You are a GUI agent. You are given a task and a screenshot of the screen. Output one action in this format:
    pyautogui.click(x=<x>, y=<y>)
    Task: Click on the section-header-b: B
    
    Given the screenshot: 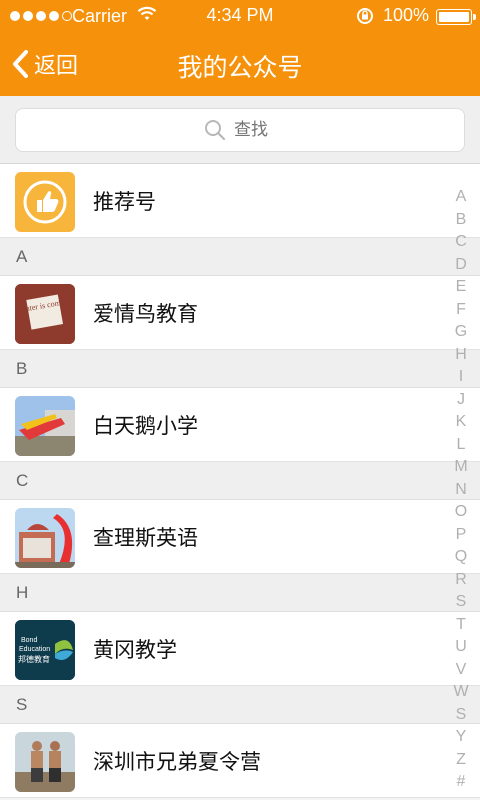 What is the action you would take?
    pyautogui.click(x=240, y=369)
    